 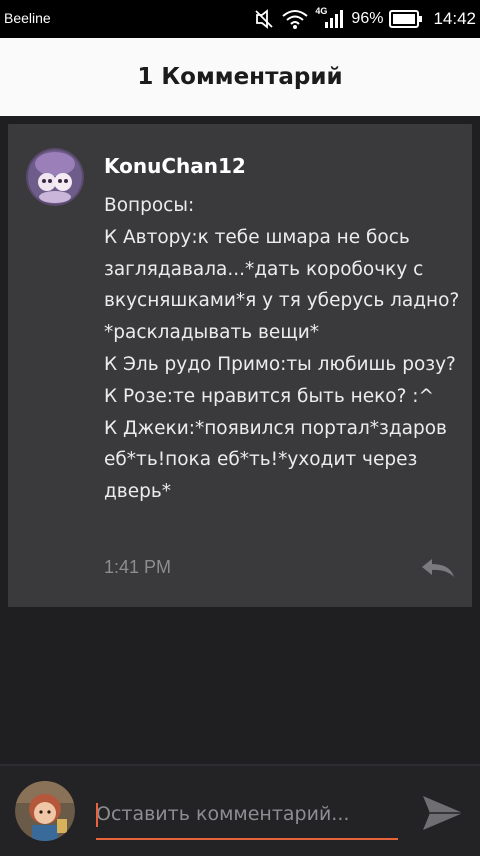 I want to click on page-title: 1 Комментарий, so click(x=240, y=77).